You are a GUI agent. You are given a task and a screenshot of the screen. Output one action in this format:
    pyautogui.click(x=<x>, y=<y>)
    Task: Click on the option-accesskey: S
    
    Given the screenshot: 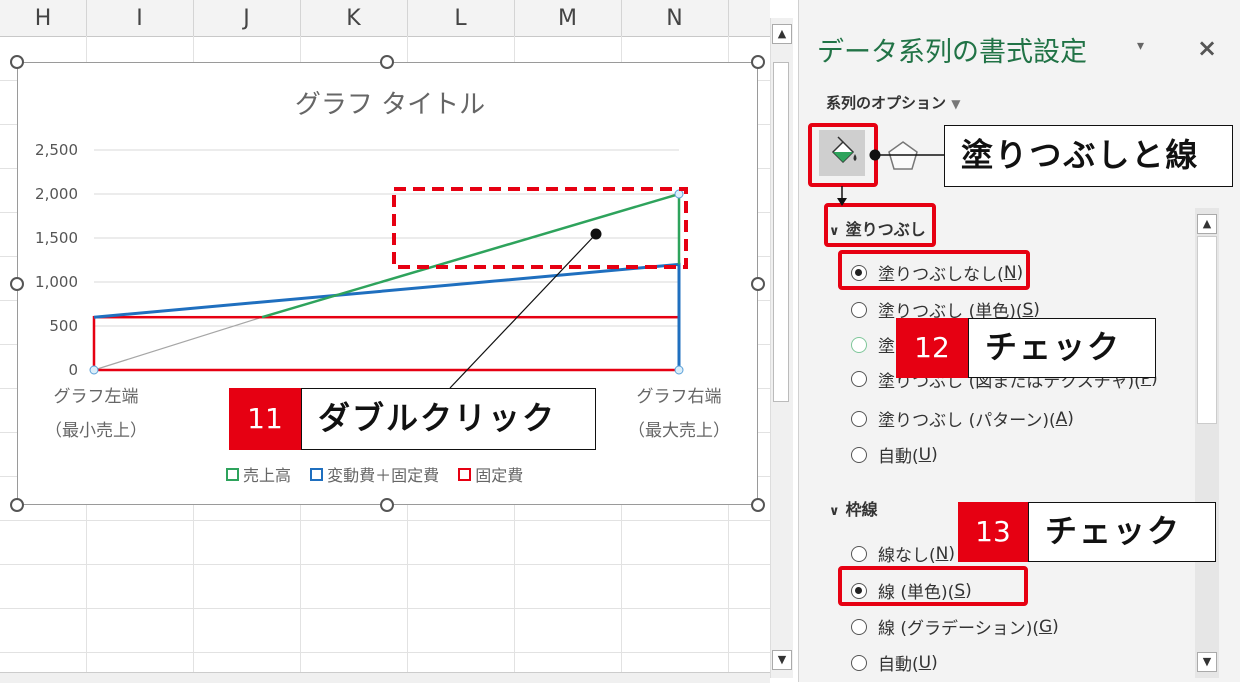 What is the action you would take?
    pyautogui.click(x=1028, y=309)
    